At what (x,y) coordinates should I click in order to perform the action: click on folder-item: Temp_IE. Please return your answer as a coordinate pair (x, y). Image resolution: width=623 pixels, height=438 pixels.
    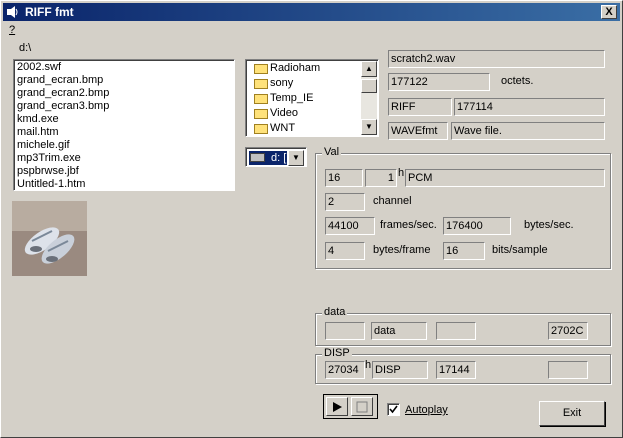
    Looking at the image, I should click on (305, 98).